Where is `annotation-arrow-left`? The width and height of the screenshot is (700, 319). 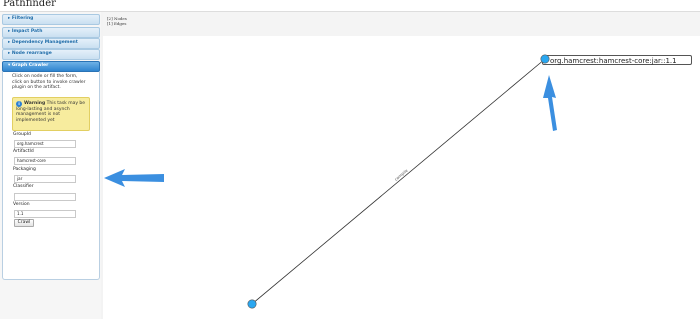 annotation-arrow-left is located at coordinates (134, 178).